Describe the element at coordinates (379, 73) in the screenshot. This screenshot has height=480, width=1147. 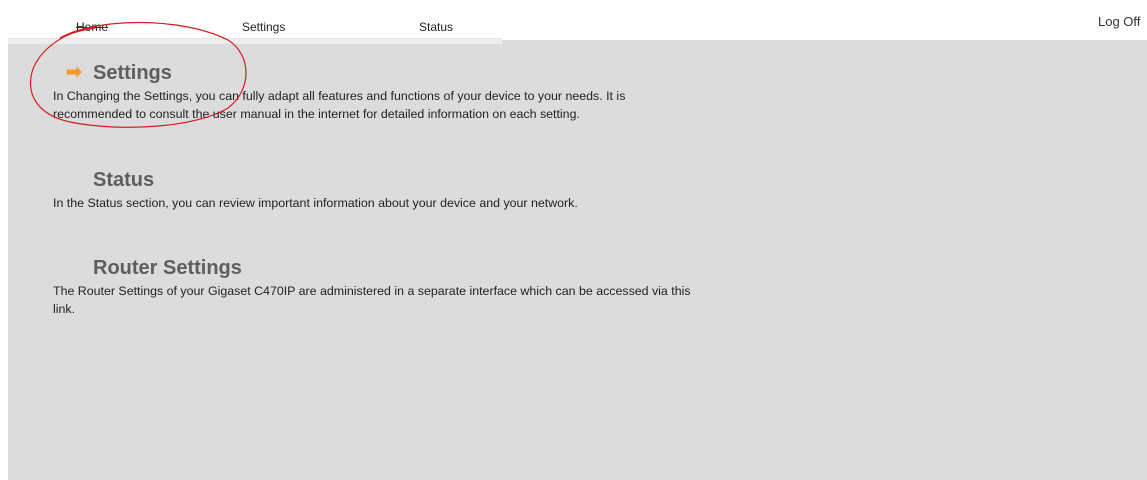
I see `settings-section-title: ➡ Settings` at that location.